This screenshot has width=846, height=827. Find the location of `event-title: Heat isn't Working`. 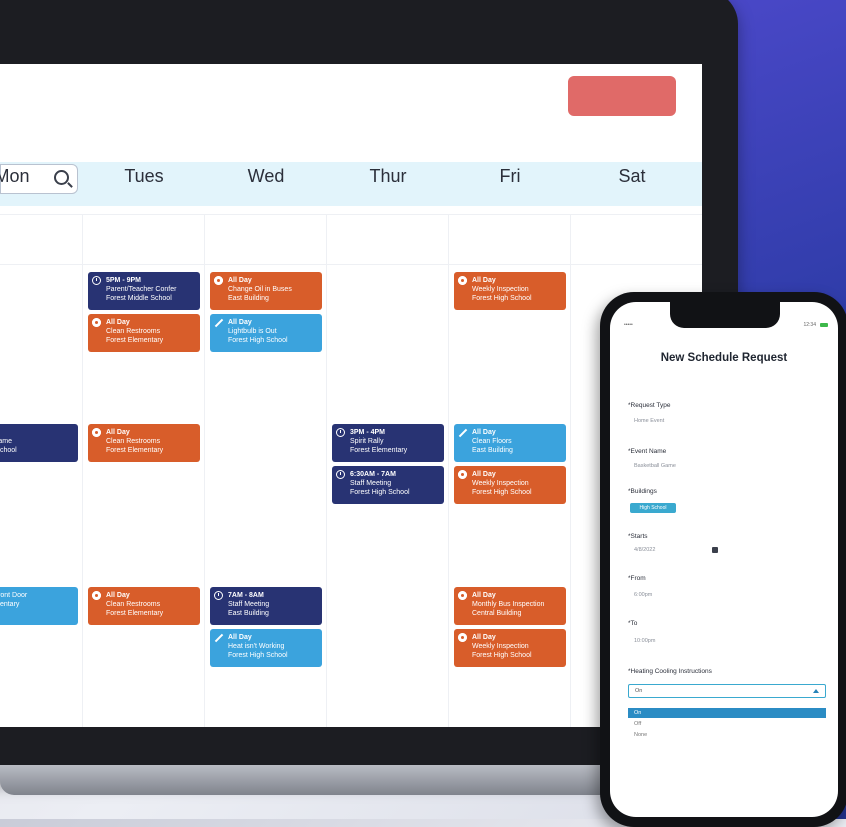

event-title: Heat isn't Working is located at coordinates (256, 646).